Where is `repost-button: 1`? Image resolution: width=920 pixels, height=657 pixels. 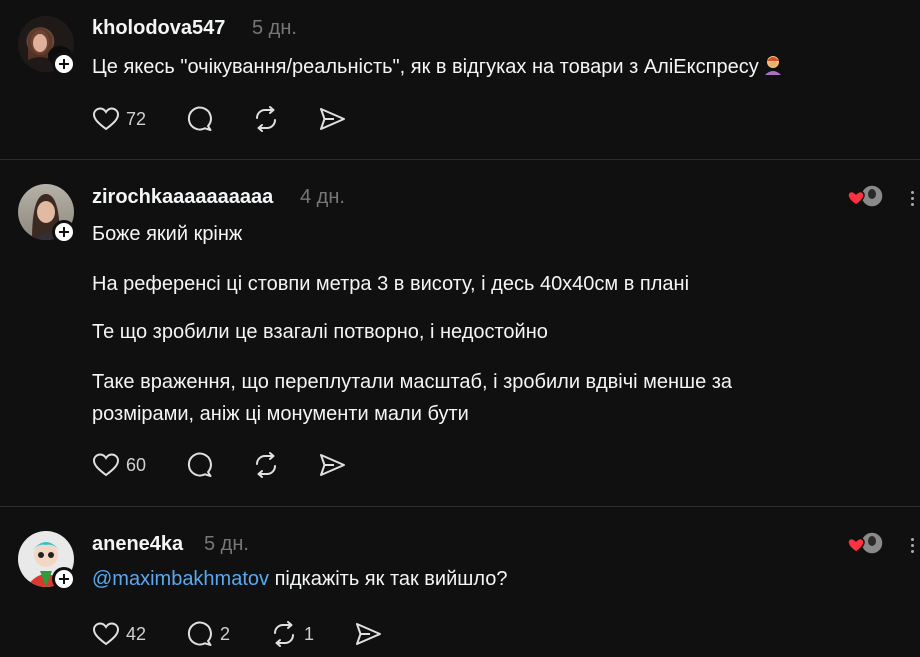 repost-button: 1 is located at coordinates (292, 634).